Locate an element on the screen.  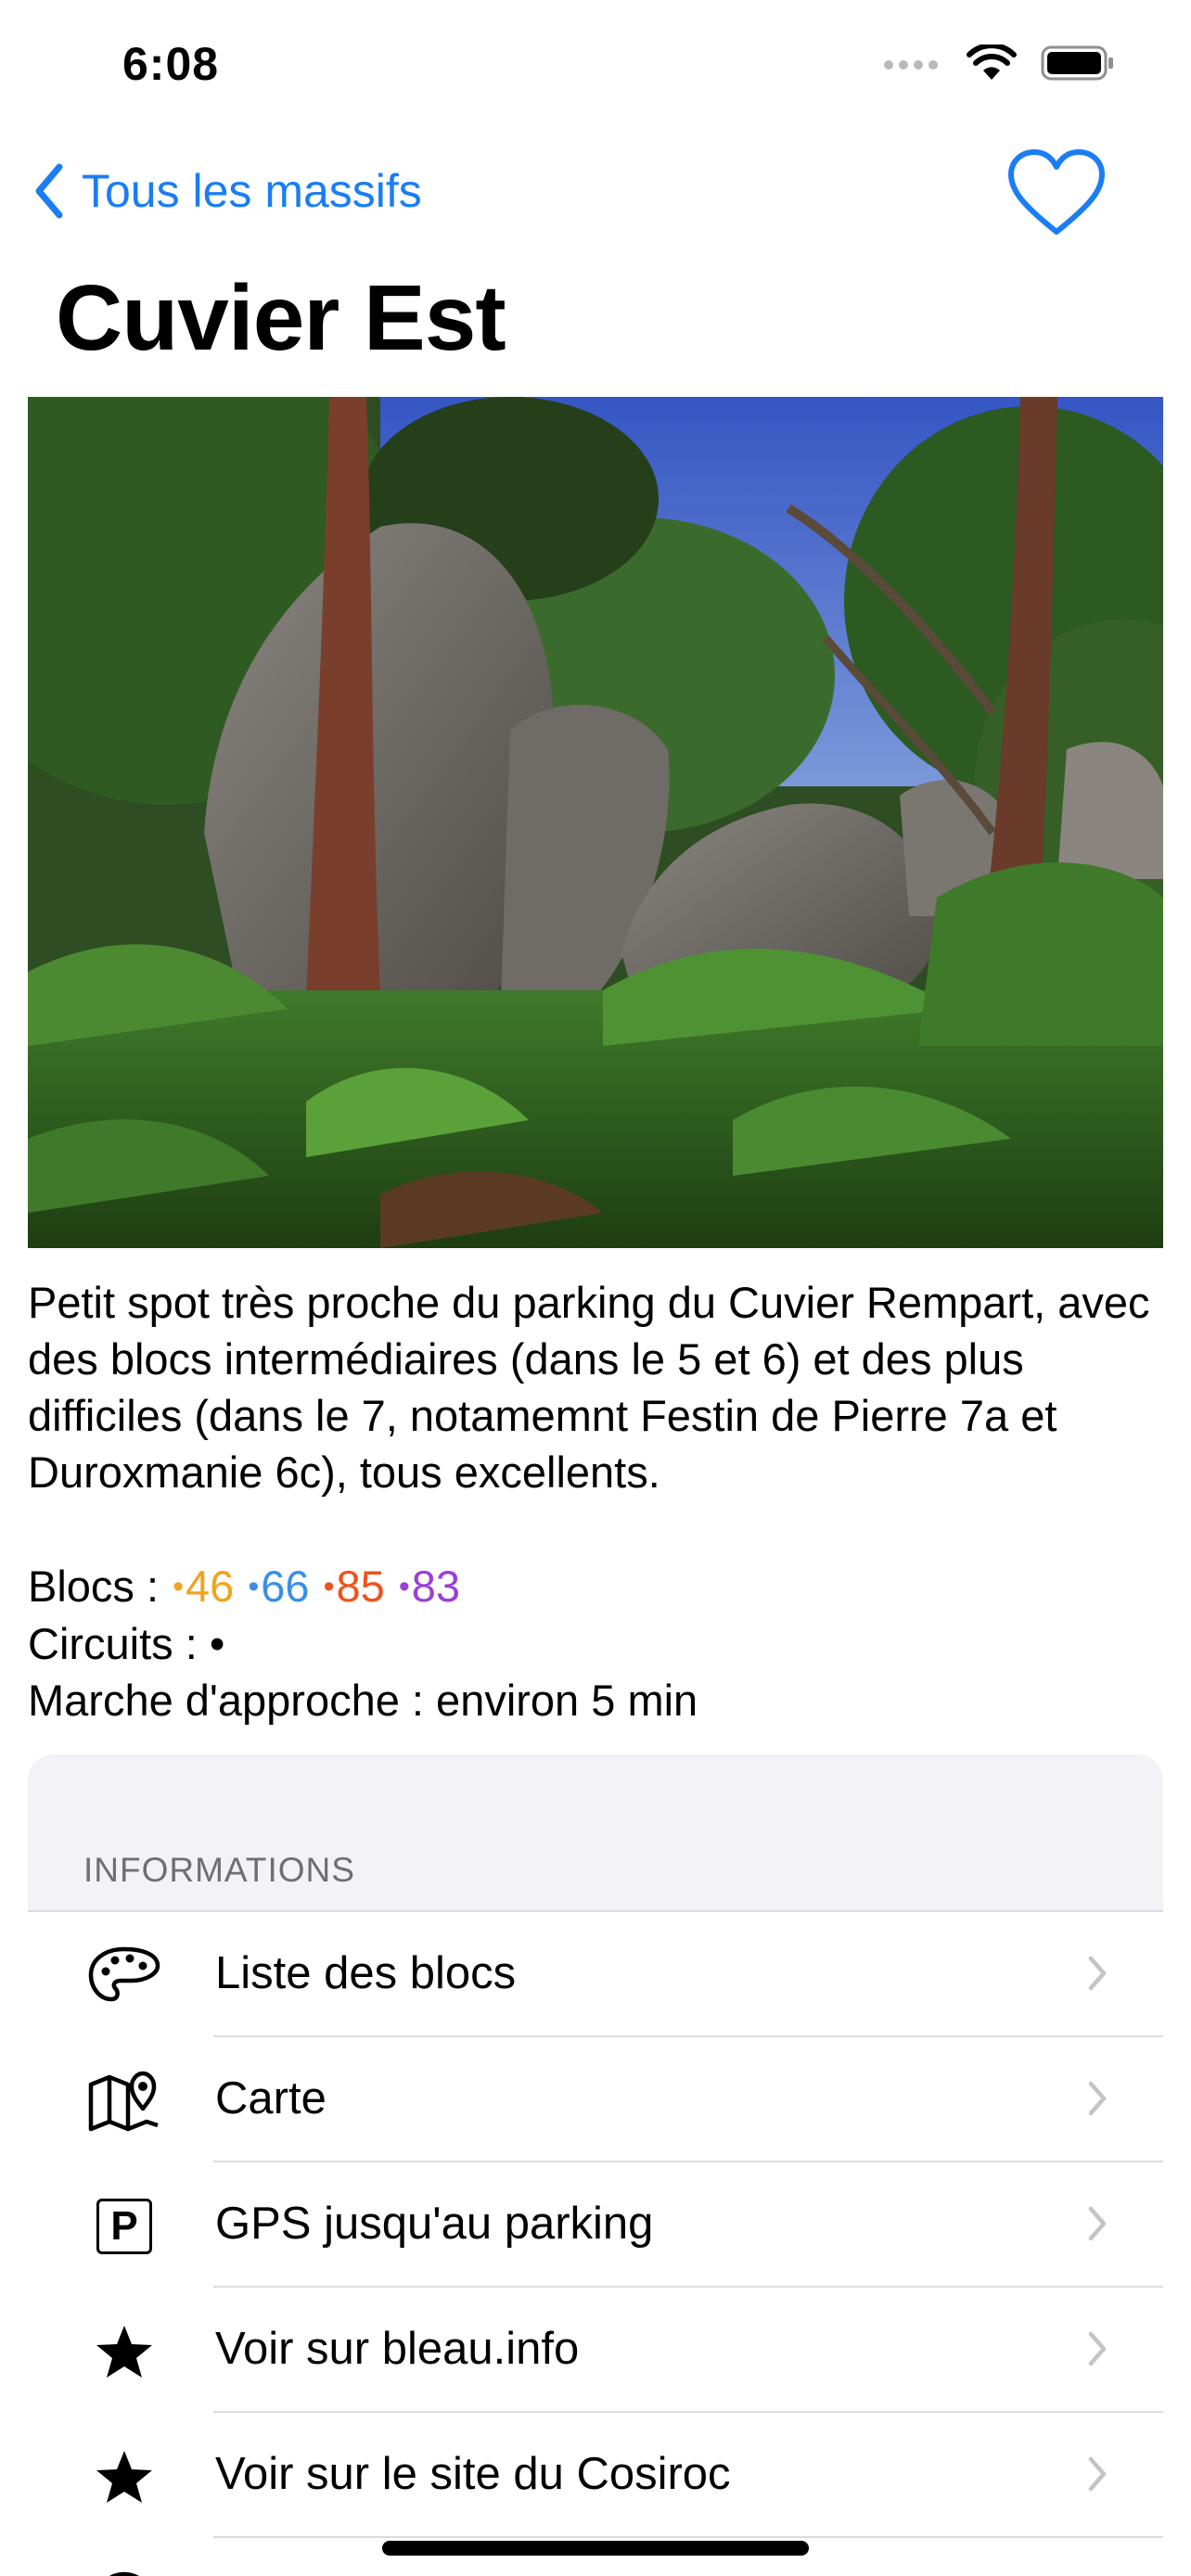
status-icons is located at coordinates (999, 64).